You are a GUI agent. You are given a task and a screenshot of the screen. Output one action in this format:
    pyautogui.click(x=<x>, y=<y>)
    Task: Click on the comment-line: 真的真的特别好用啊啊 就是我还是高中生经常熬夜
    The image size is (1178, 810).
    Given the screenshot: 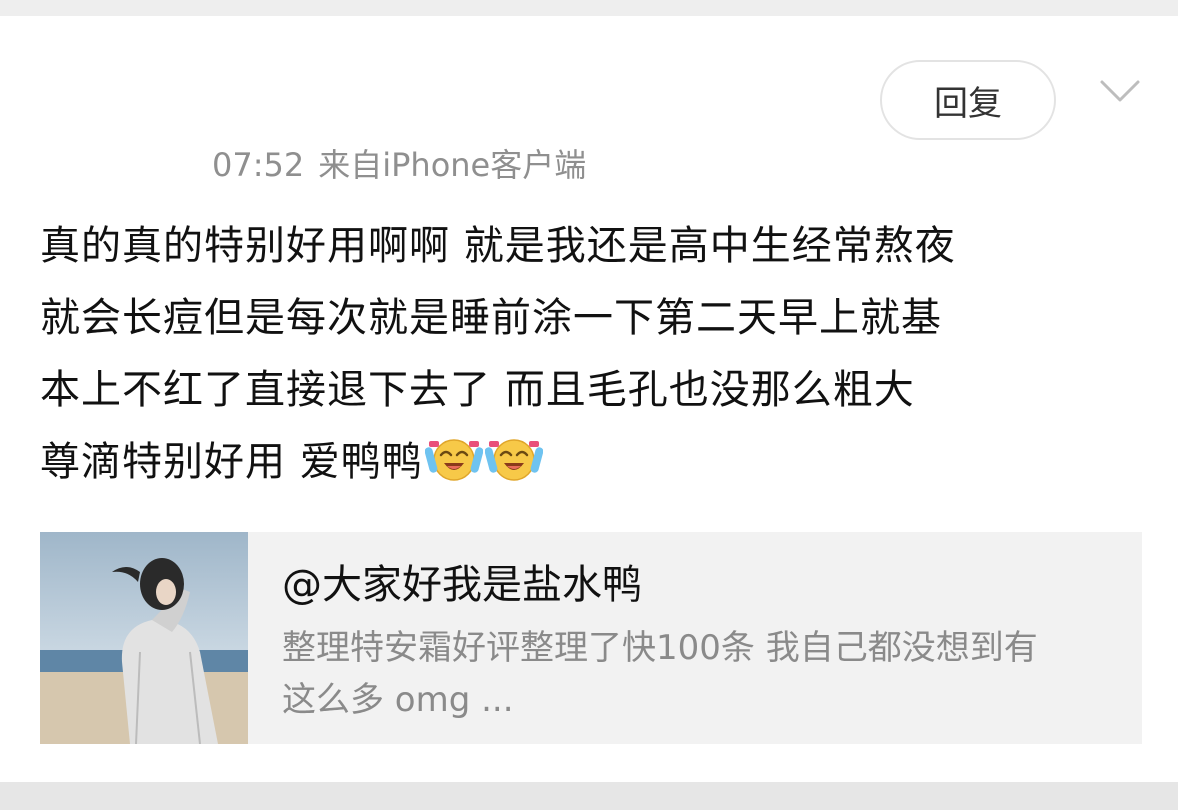 What is the action you would take?
    pyautogui.click(x=498, y=246)
    